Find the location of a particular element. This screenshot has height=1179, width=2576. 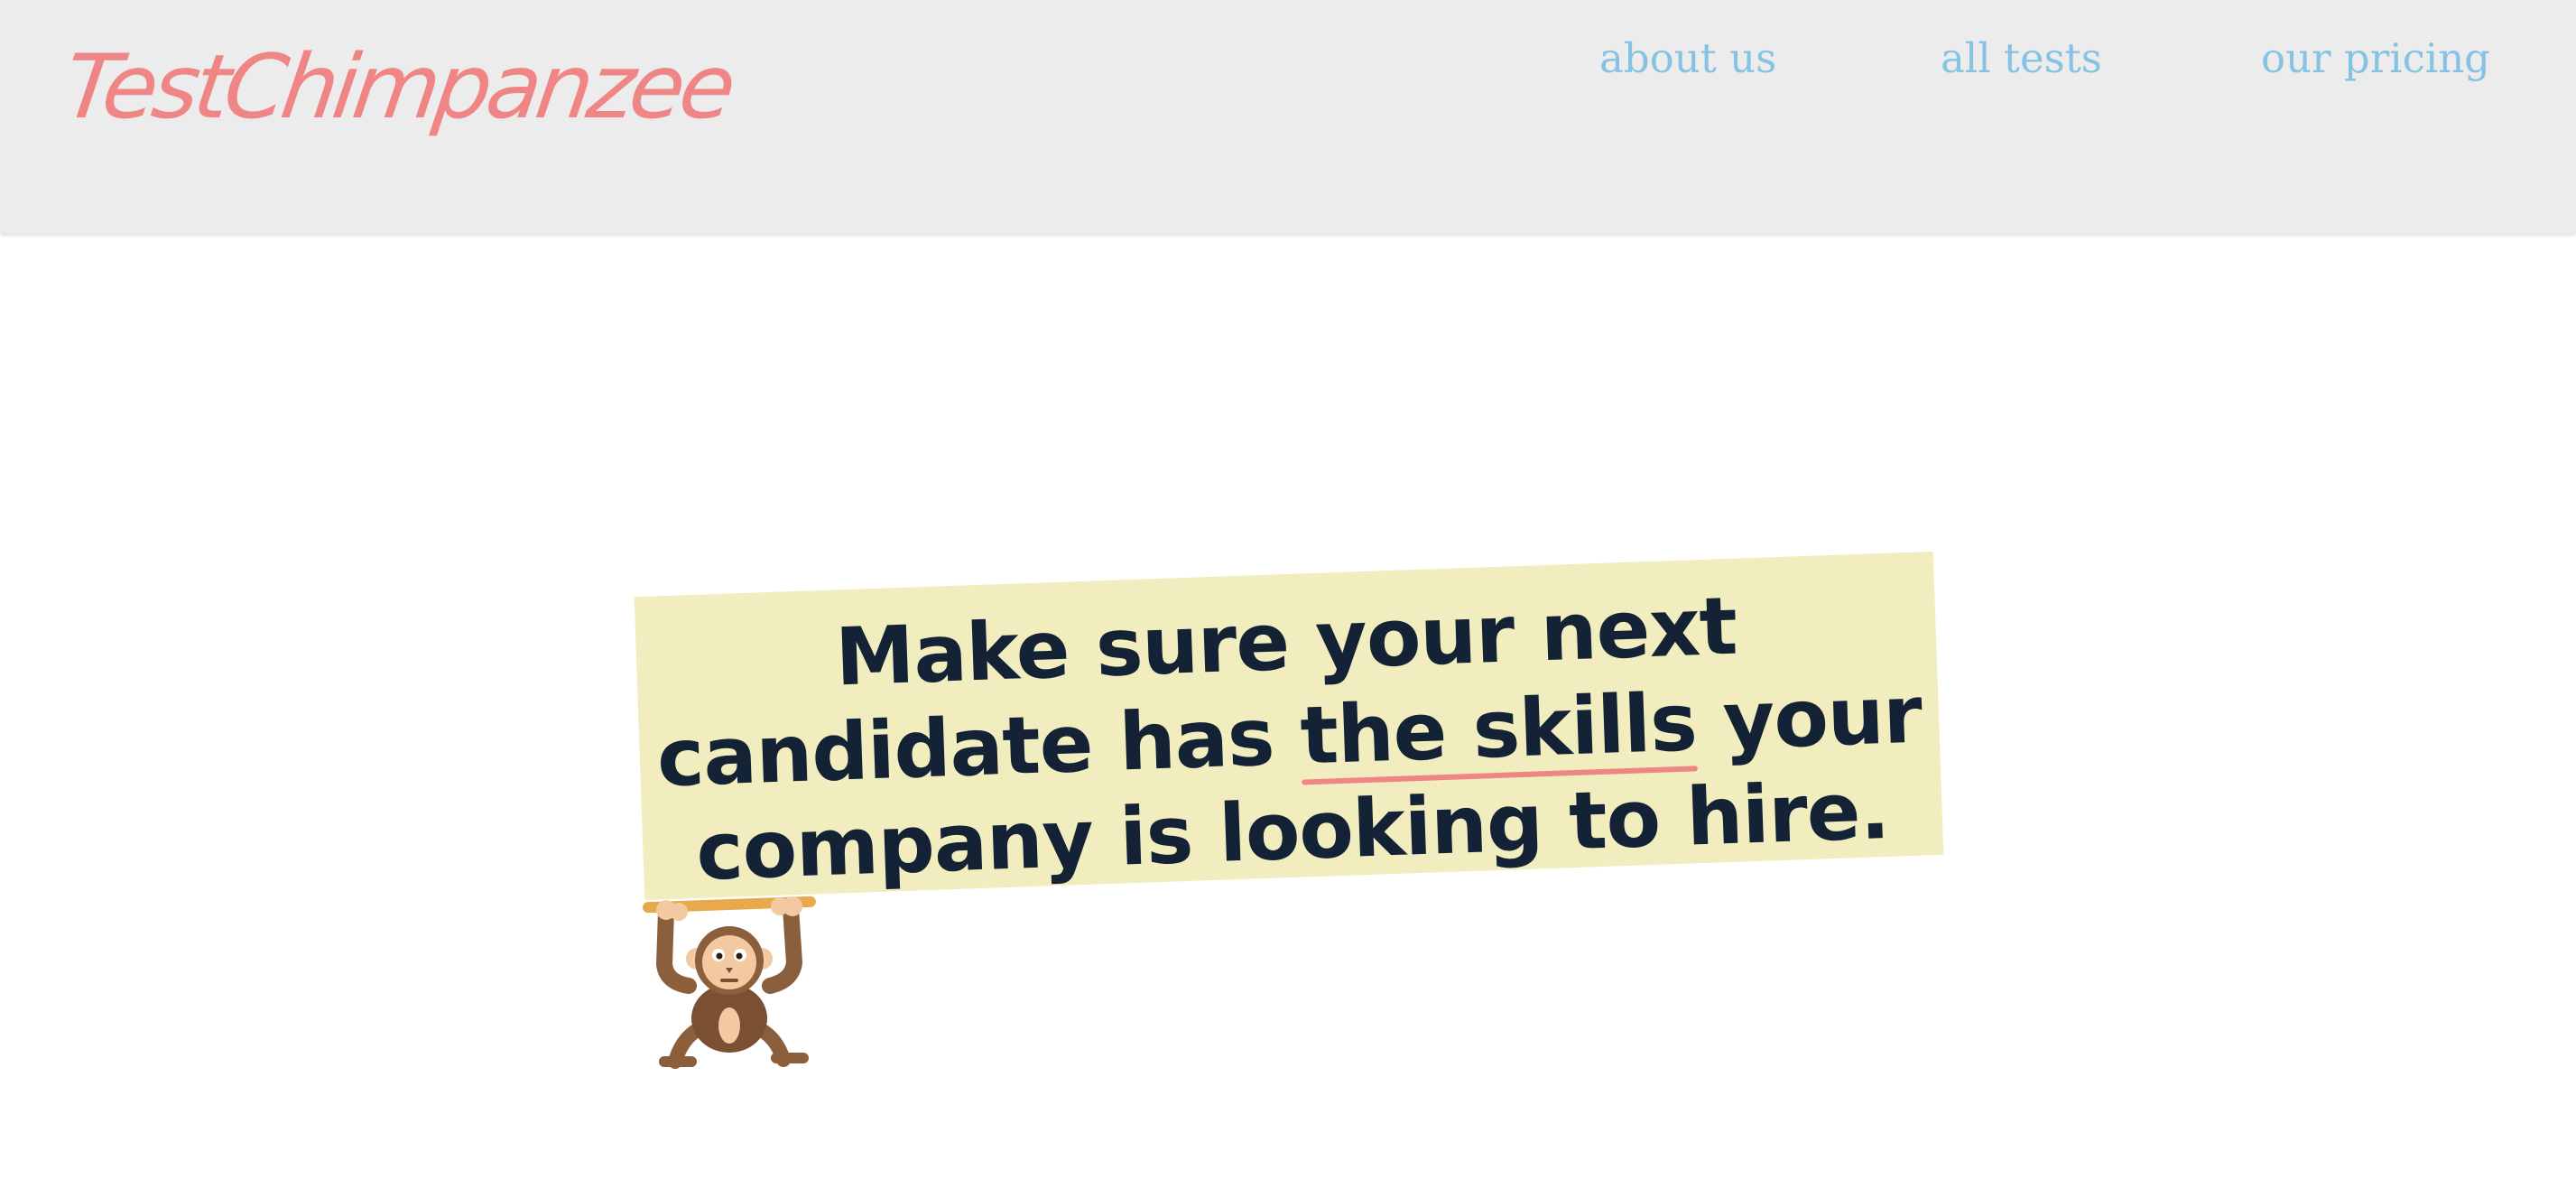

hanging-monkey-icon is located at coordinates (729, 982).